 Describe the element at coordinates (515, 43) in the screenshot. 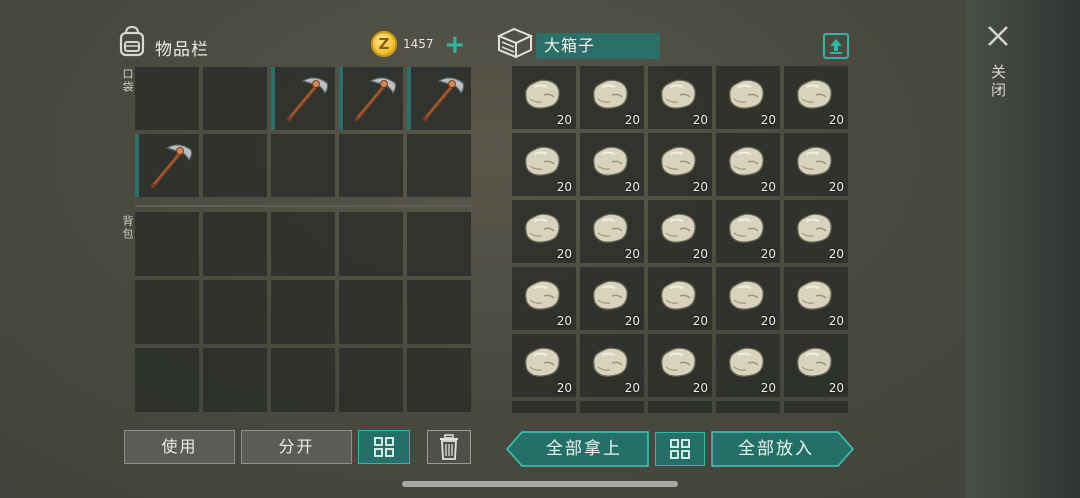

I see `box-icon` at that location.